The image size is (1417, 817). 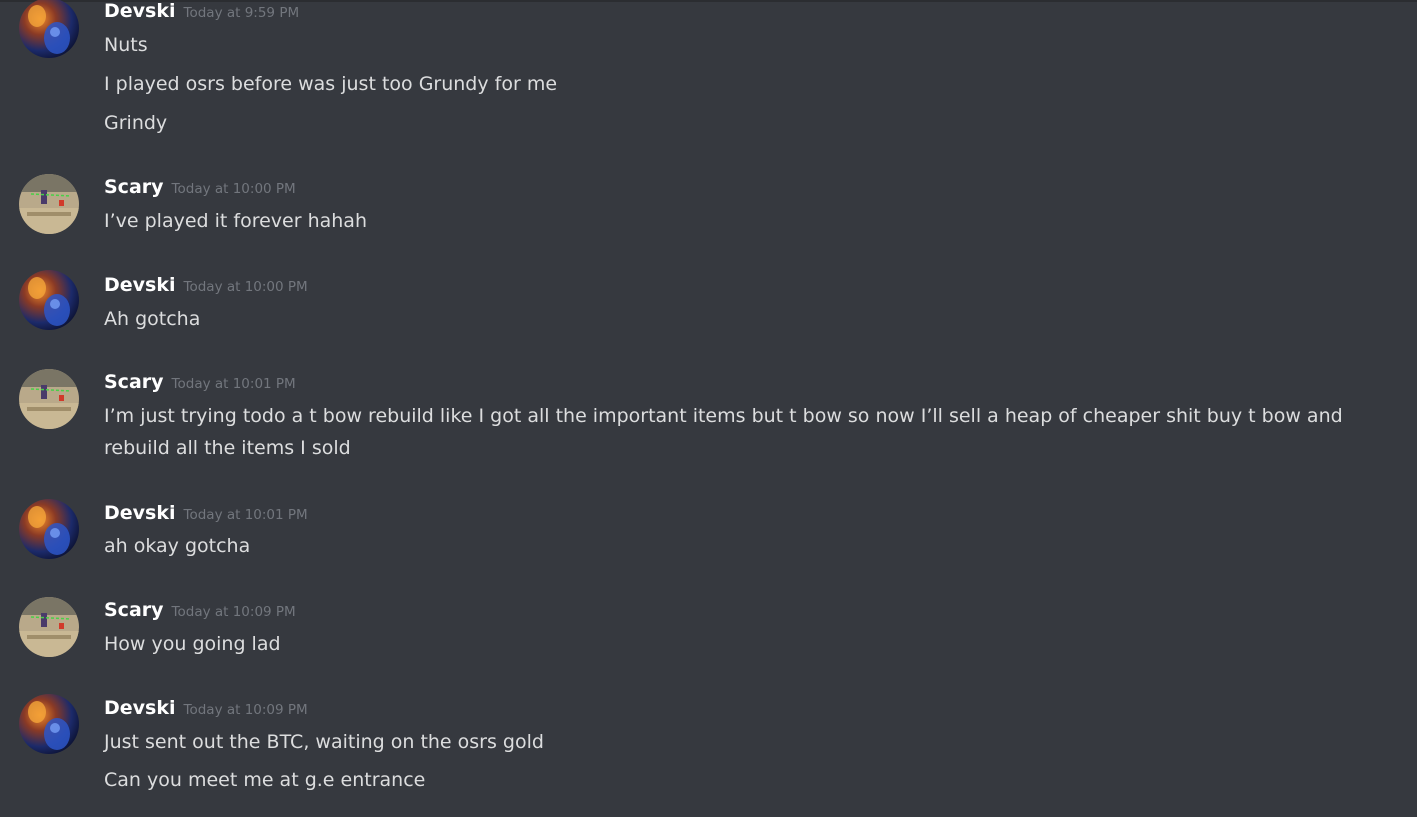 I want to click on message-text: Ah gotcha, so click(x=152, y=319).